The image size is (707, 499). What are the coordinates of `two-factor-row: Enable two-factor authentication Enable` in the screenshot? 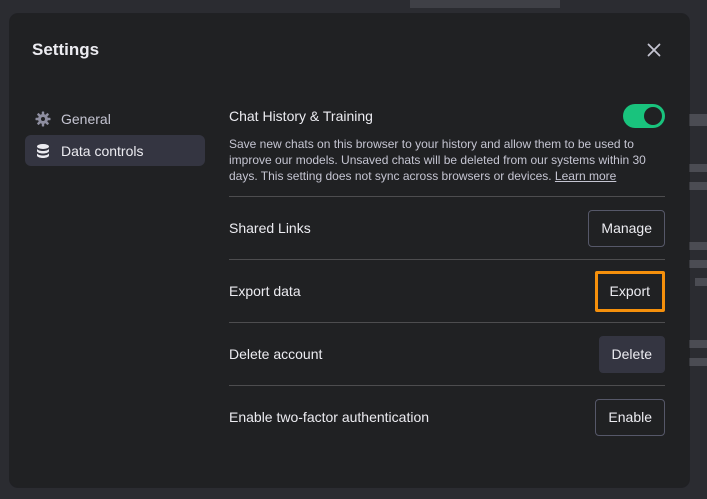 It's located at (447, 417).